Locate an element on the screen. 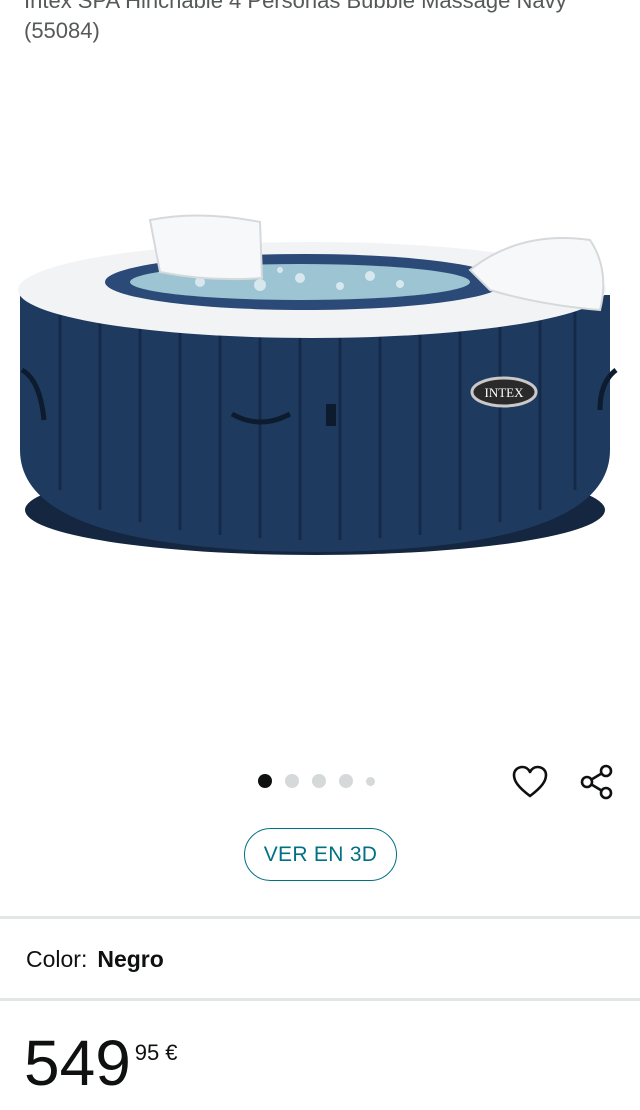 This screenshot has width=640, height=1110. view-in-3d-button: VER EN 3D is located at coordinates (320, 854).